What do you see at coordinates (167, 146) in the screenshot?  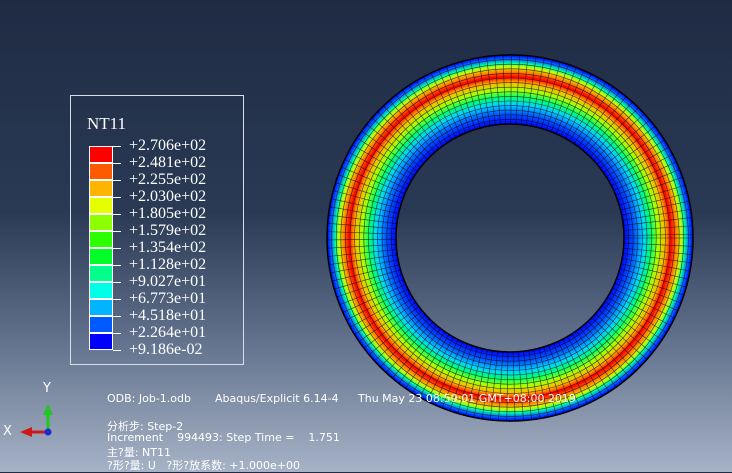 I see `legend-label: +2.706e+02` at bounding box center [167, 146].